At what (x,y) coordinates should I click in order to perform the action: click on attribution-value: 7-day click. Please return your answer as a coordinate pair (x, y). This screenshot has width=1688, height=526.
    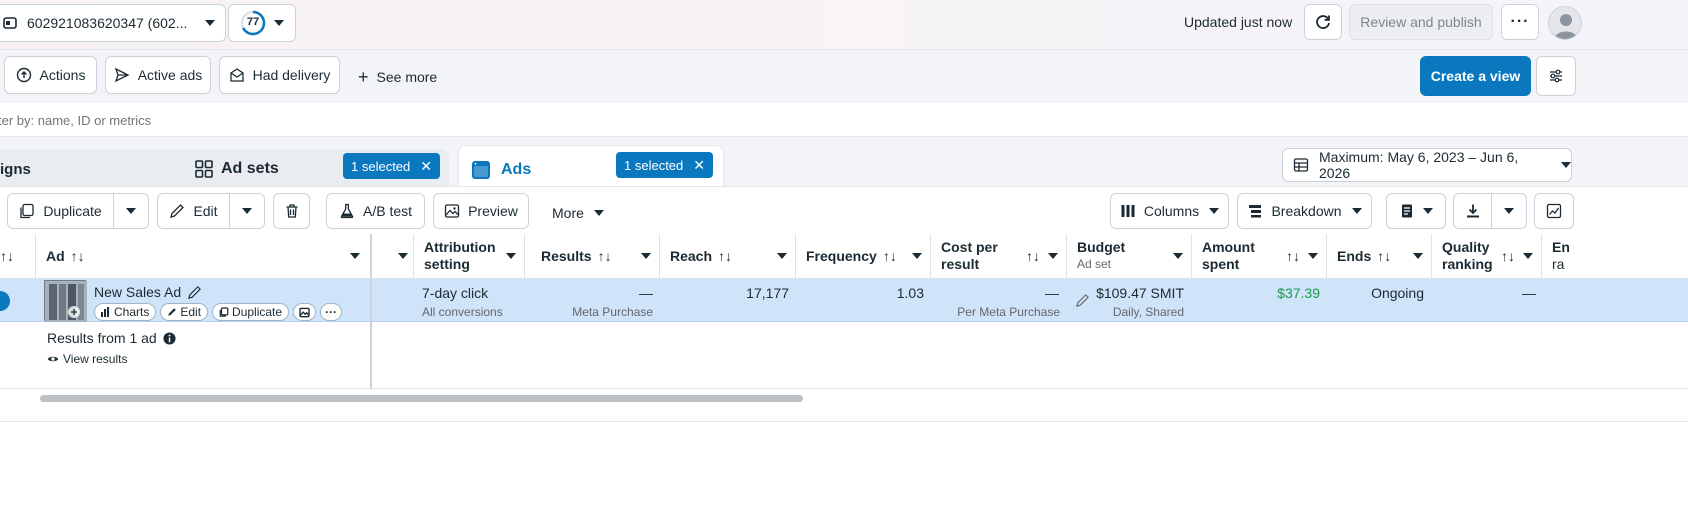
    Looking at the image, I should click on (455, 293).